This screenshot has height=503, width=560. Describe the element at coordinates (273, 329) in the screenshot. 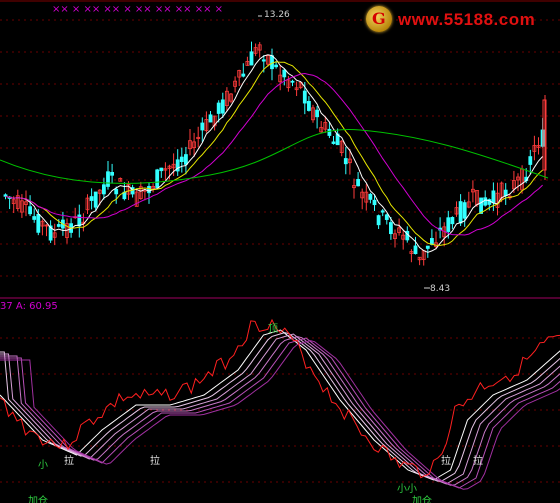

I see `top-signal-label: 顶` at that location.